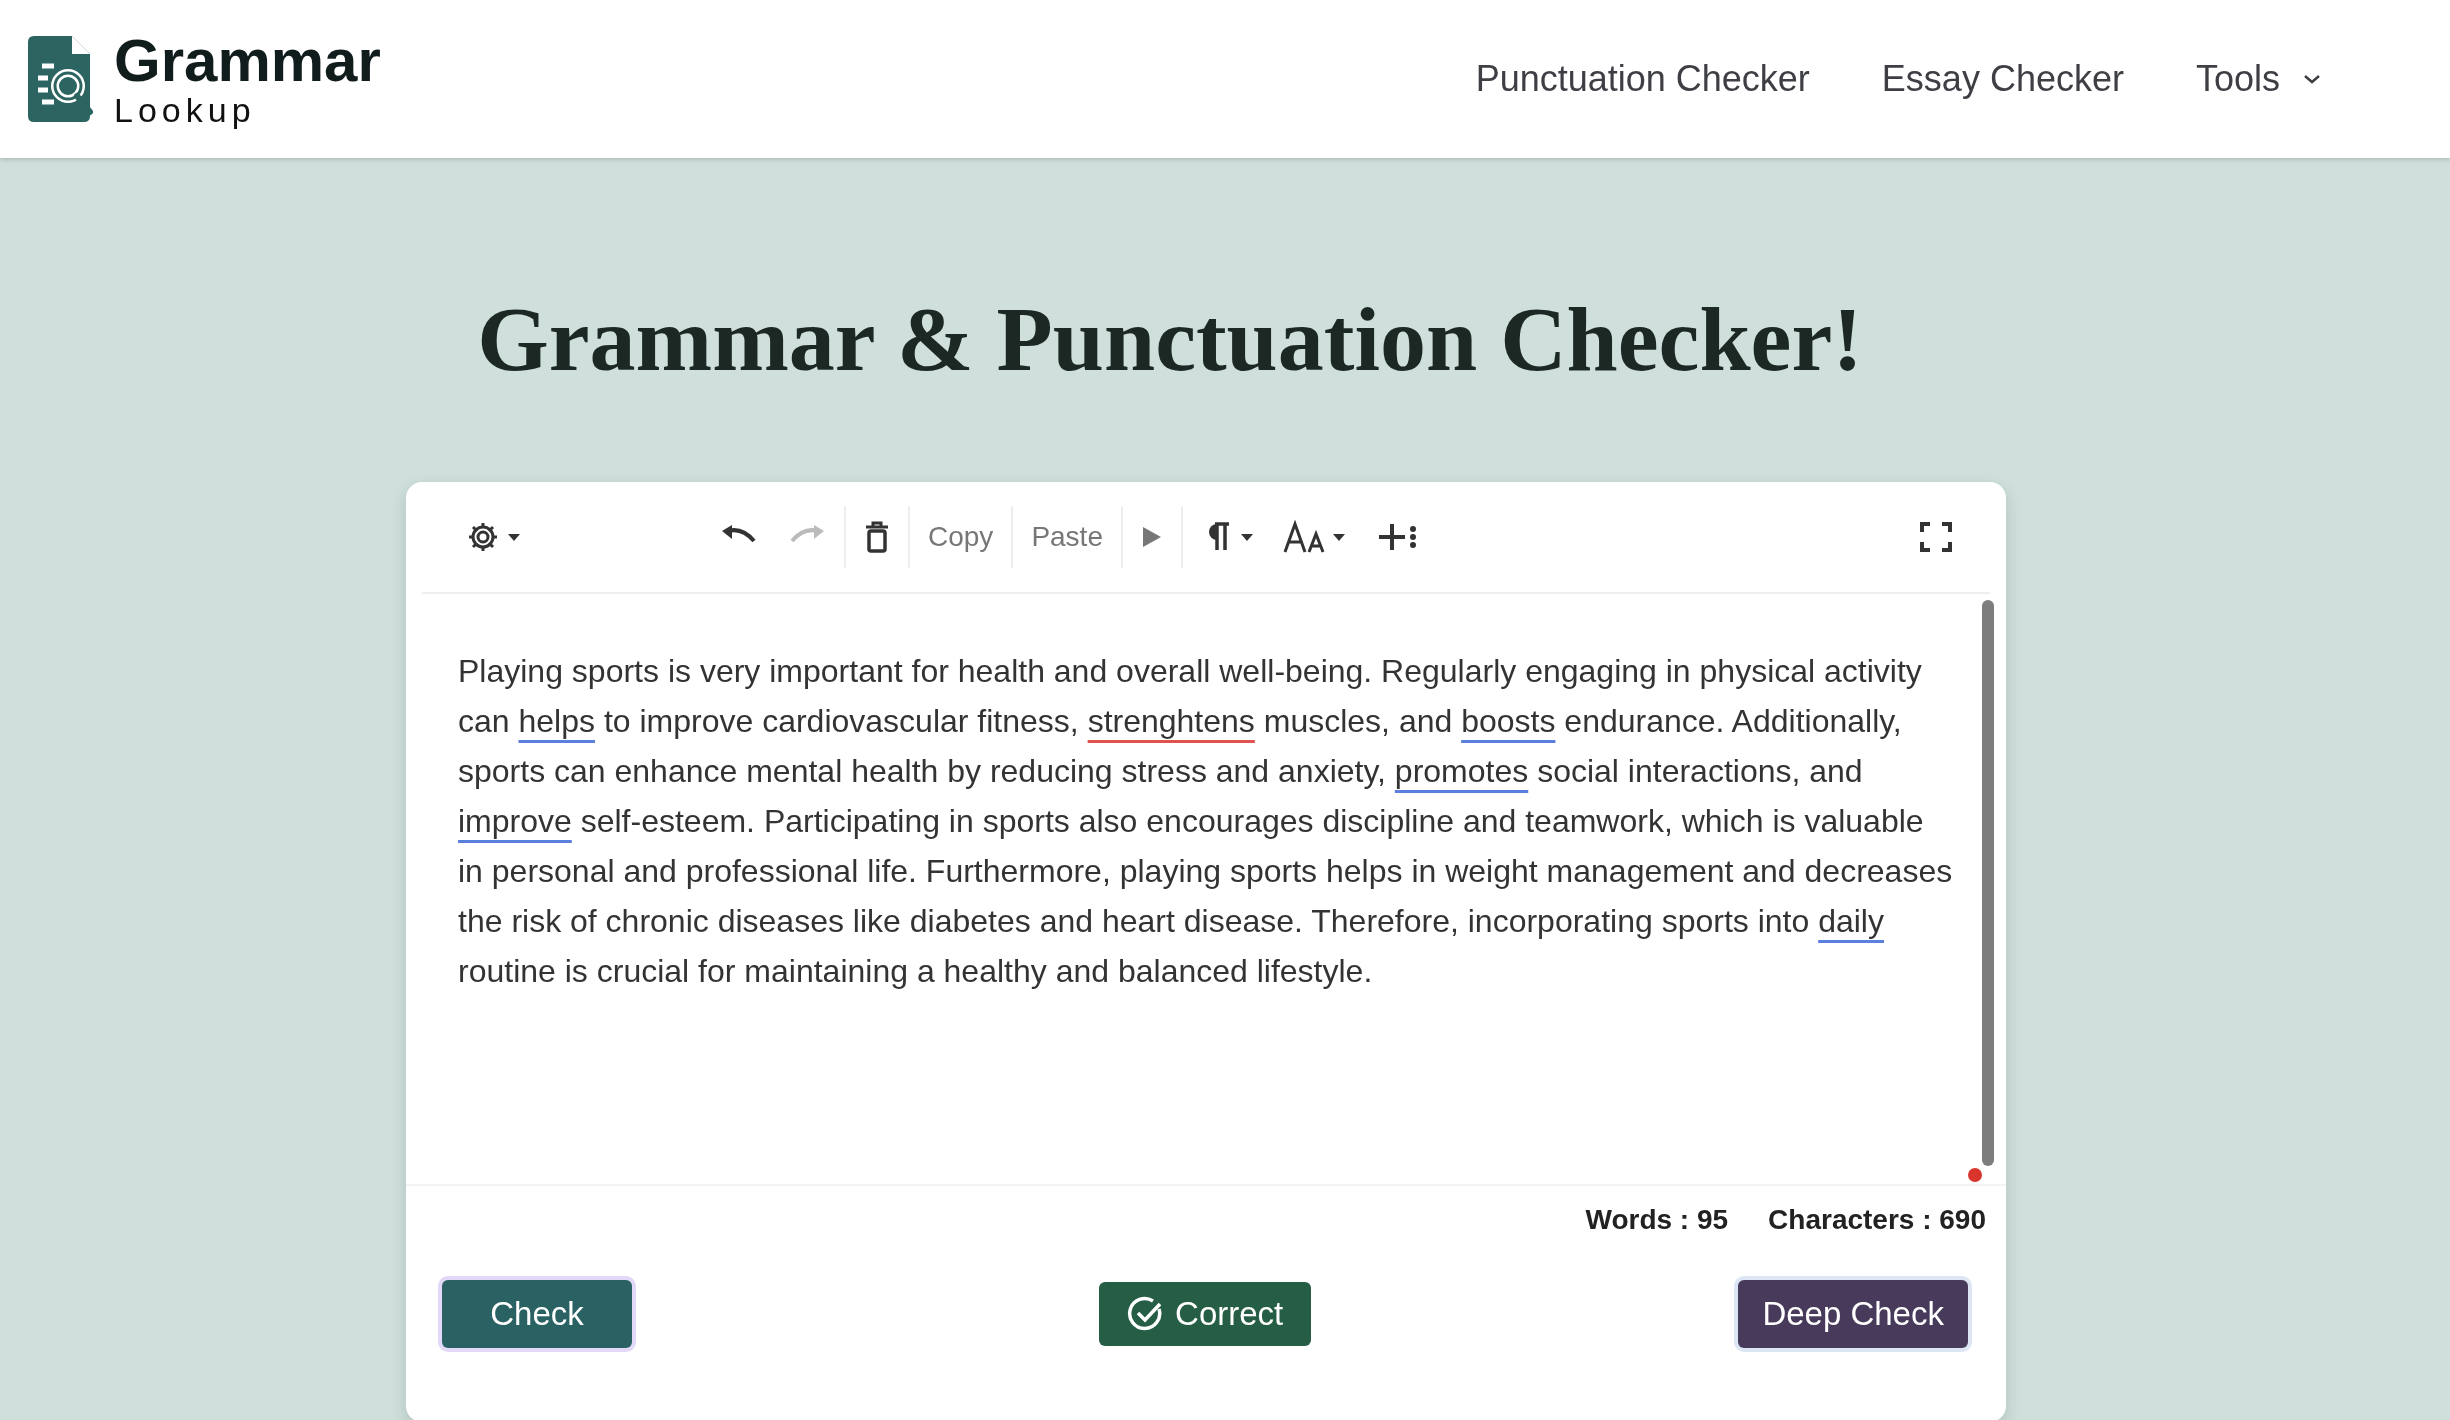  Describe the element at coordinates (2002, 79) in the screenshot. I see `nav-link: Essay Checker` at that location.